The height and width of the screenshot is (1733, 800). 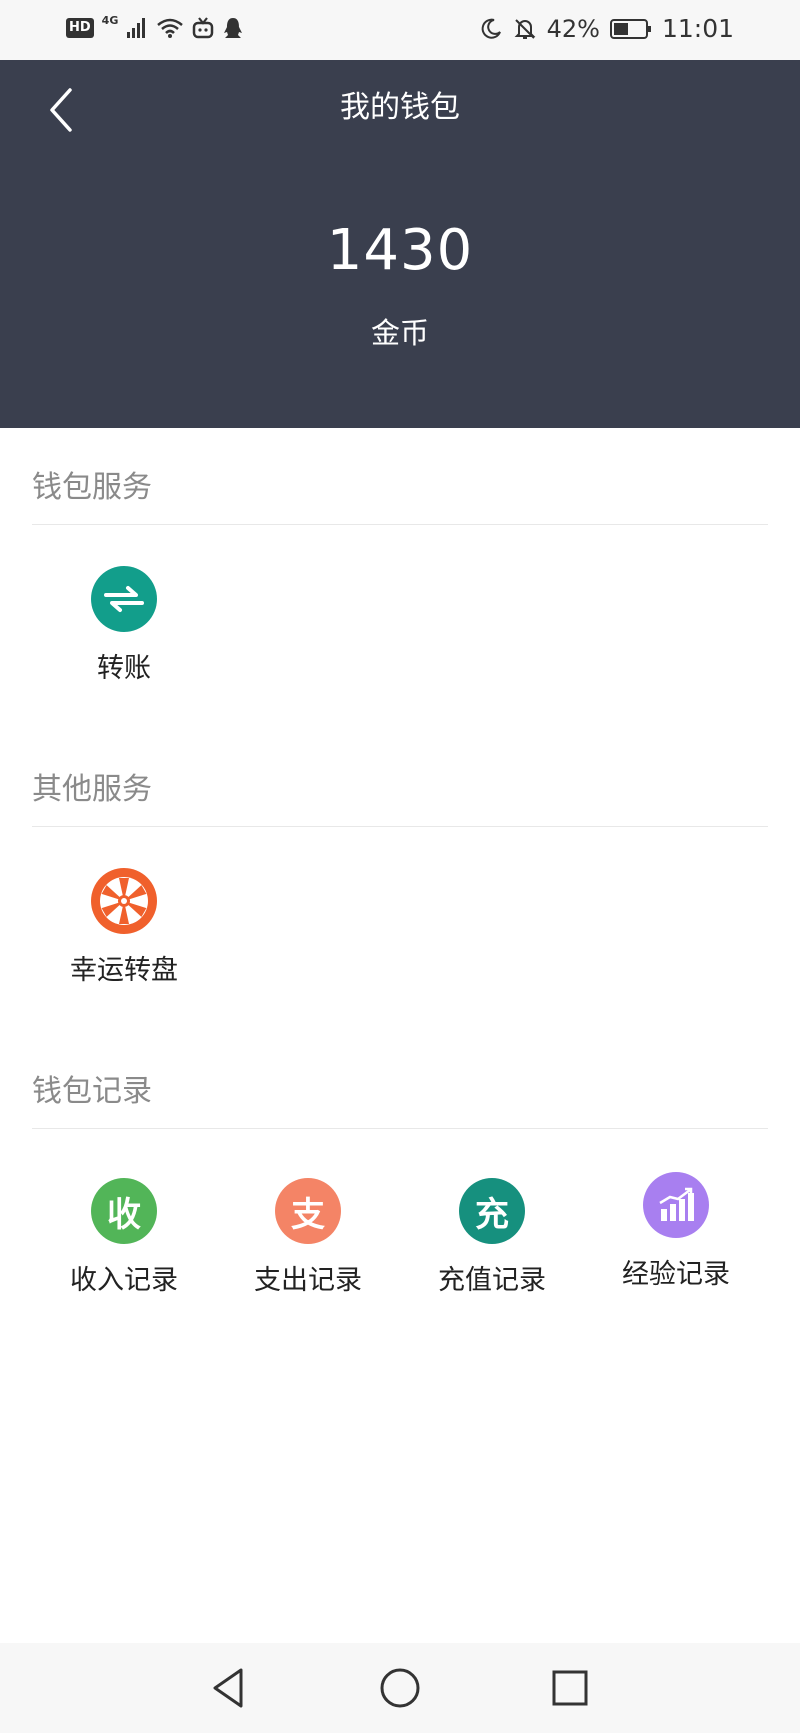 What do you see at coordinates (92, 487) in the screenshot?
I see `section-title: 钱包服务` at bounding box center [92, 487].